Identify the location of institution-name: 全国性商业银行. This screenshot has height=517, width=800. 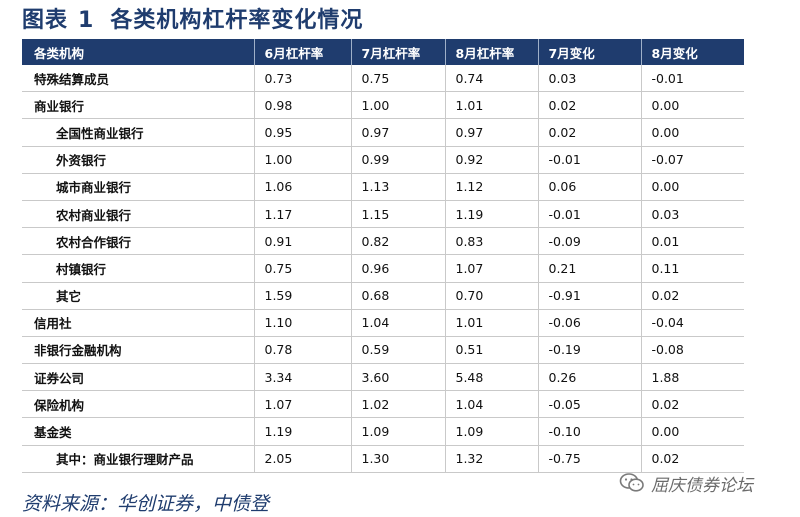
(138, 132).